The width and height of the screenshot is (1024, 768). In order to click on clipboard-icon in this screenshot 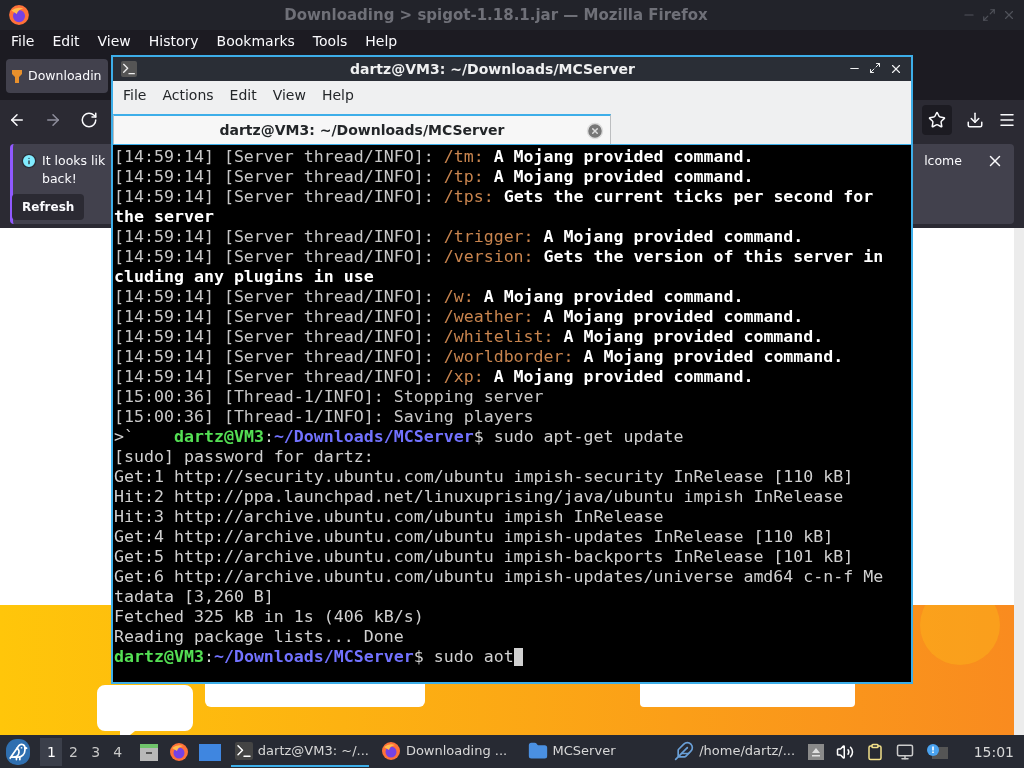, I will do `click(874, 751)`.